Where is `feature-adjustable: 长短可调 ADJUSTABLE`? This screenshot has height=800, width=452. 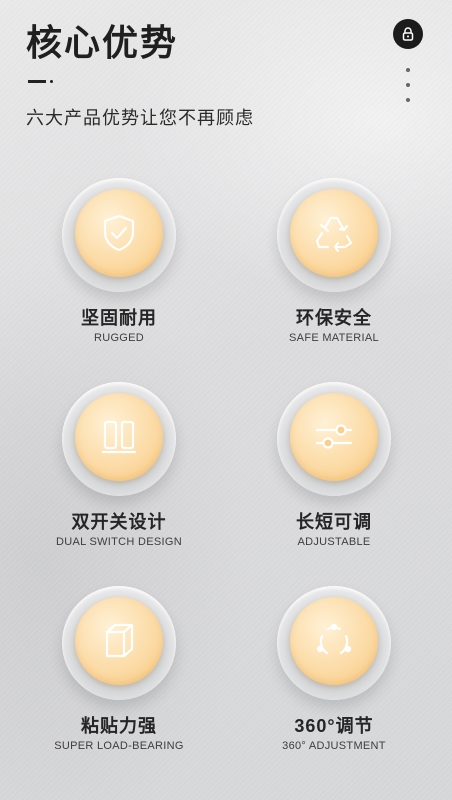 feature-adjustable: 长短可调 ADJUSTABLE is located at coordinates (334, 472).